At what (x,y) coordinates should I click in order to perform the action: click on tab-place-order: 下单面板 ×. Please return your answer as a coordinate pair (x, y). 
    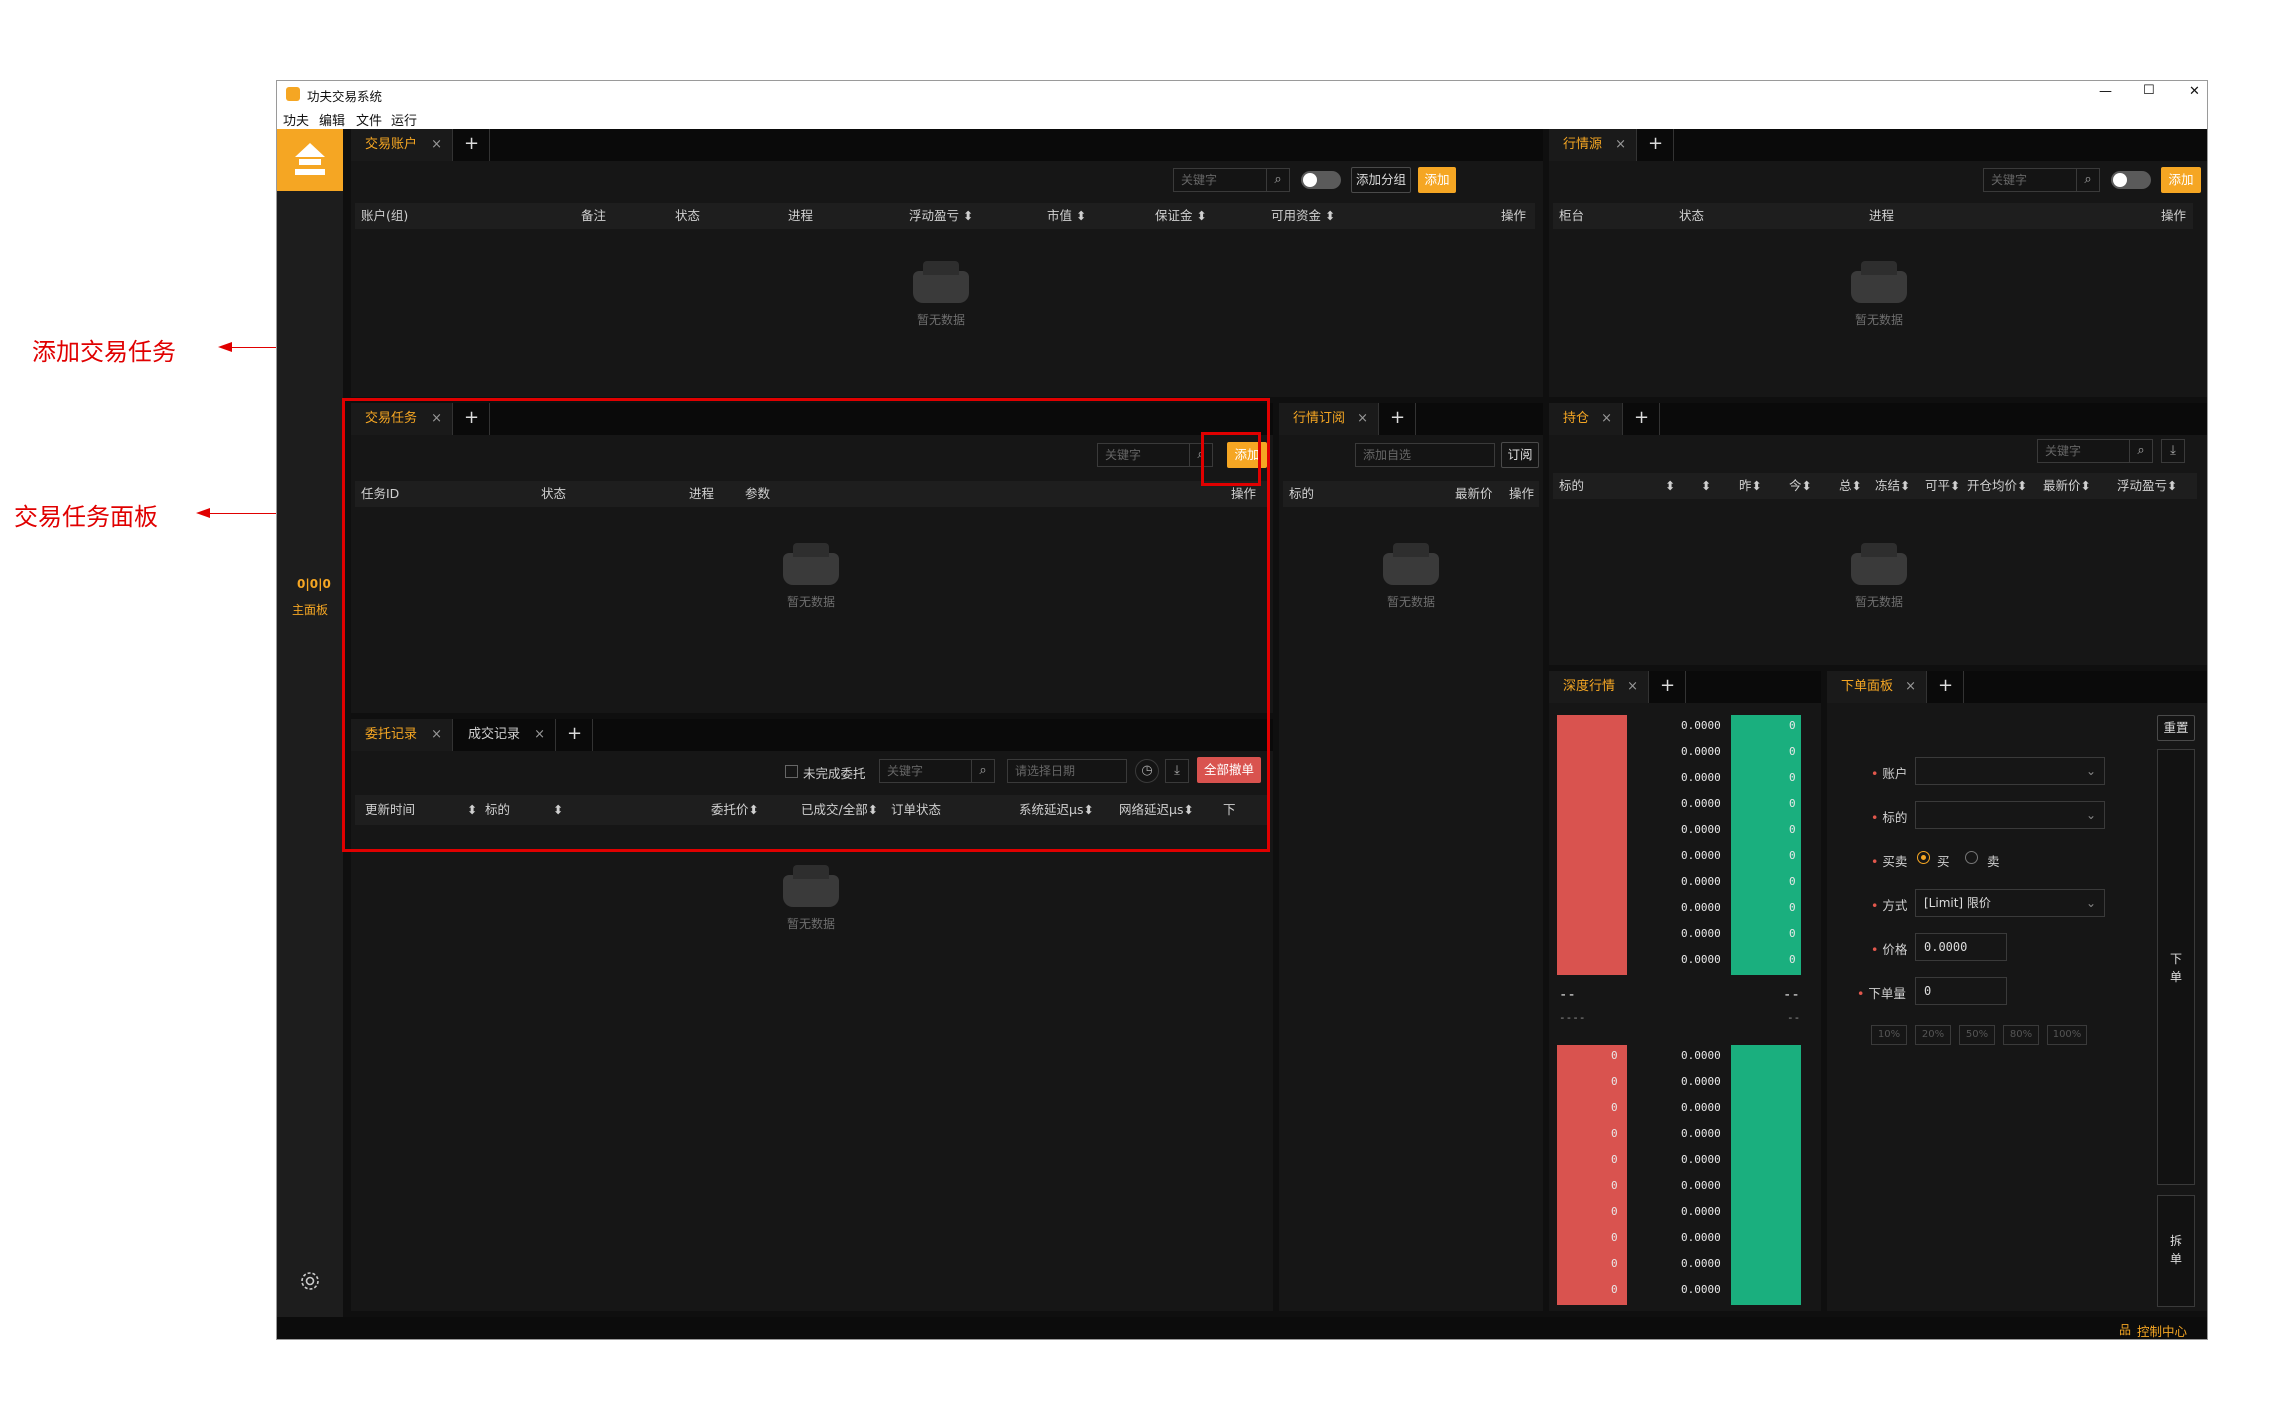
    Looking at the image, I should click on (1877, 687).